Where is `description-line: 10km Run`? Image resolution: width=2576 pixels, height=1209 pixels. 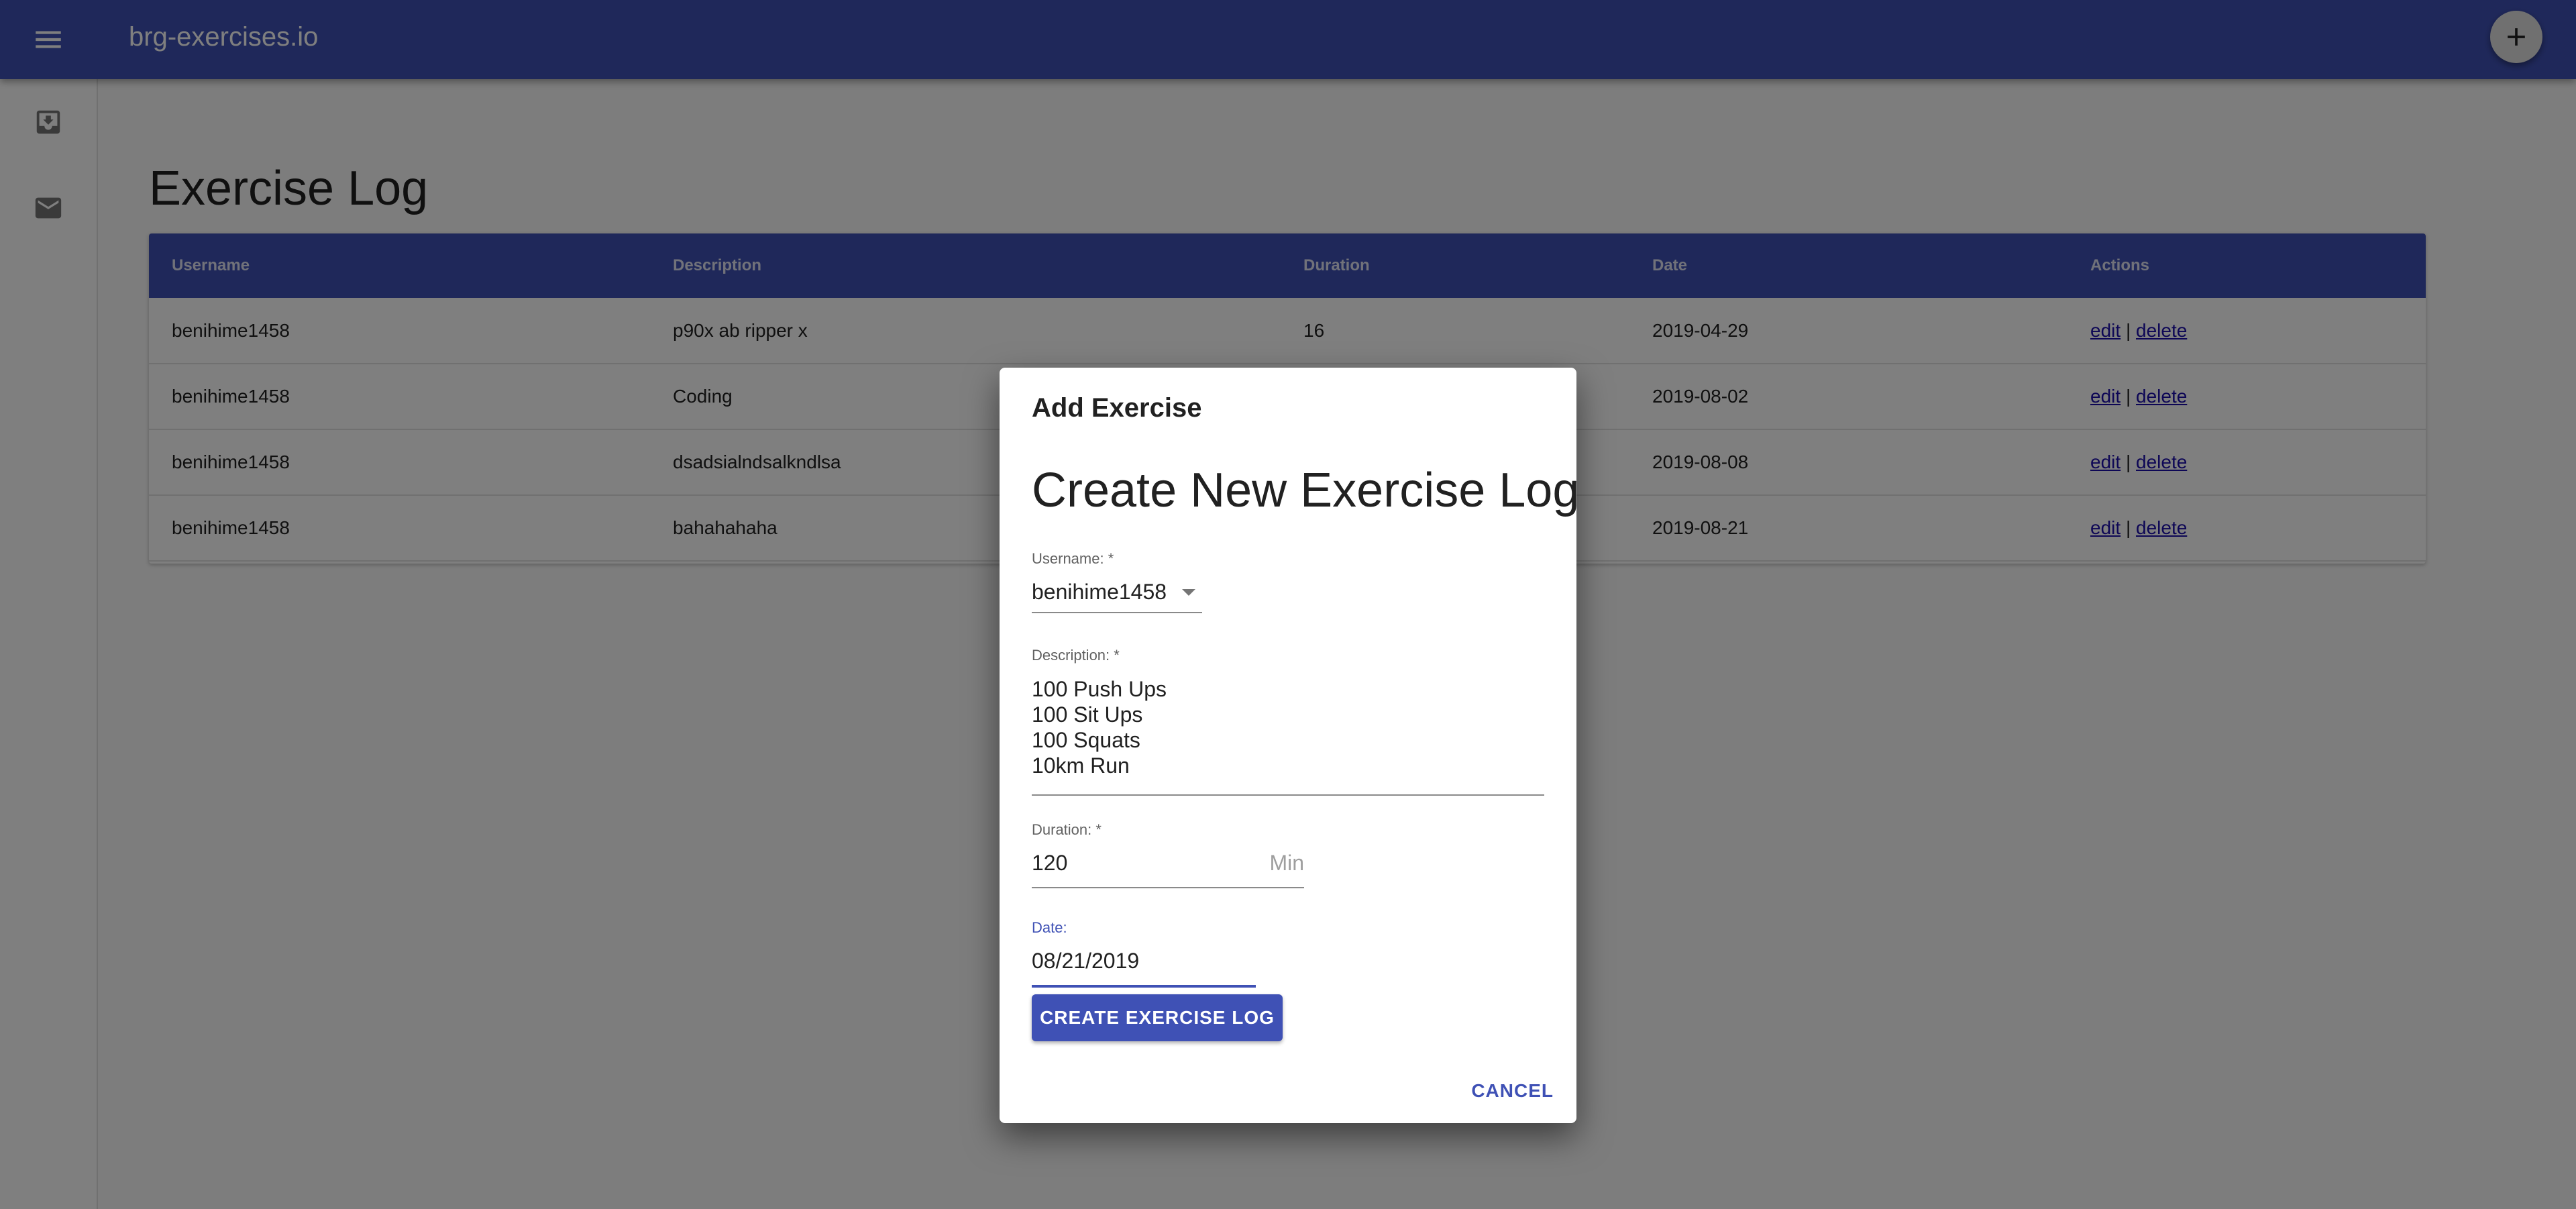
description-line: 10km Run is located at coordinates (1081, 765).